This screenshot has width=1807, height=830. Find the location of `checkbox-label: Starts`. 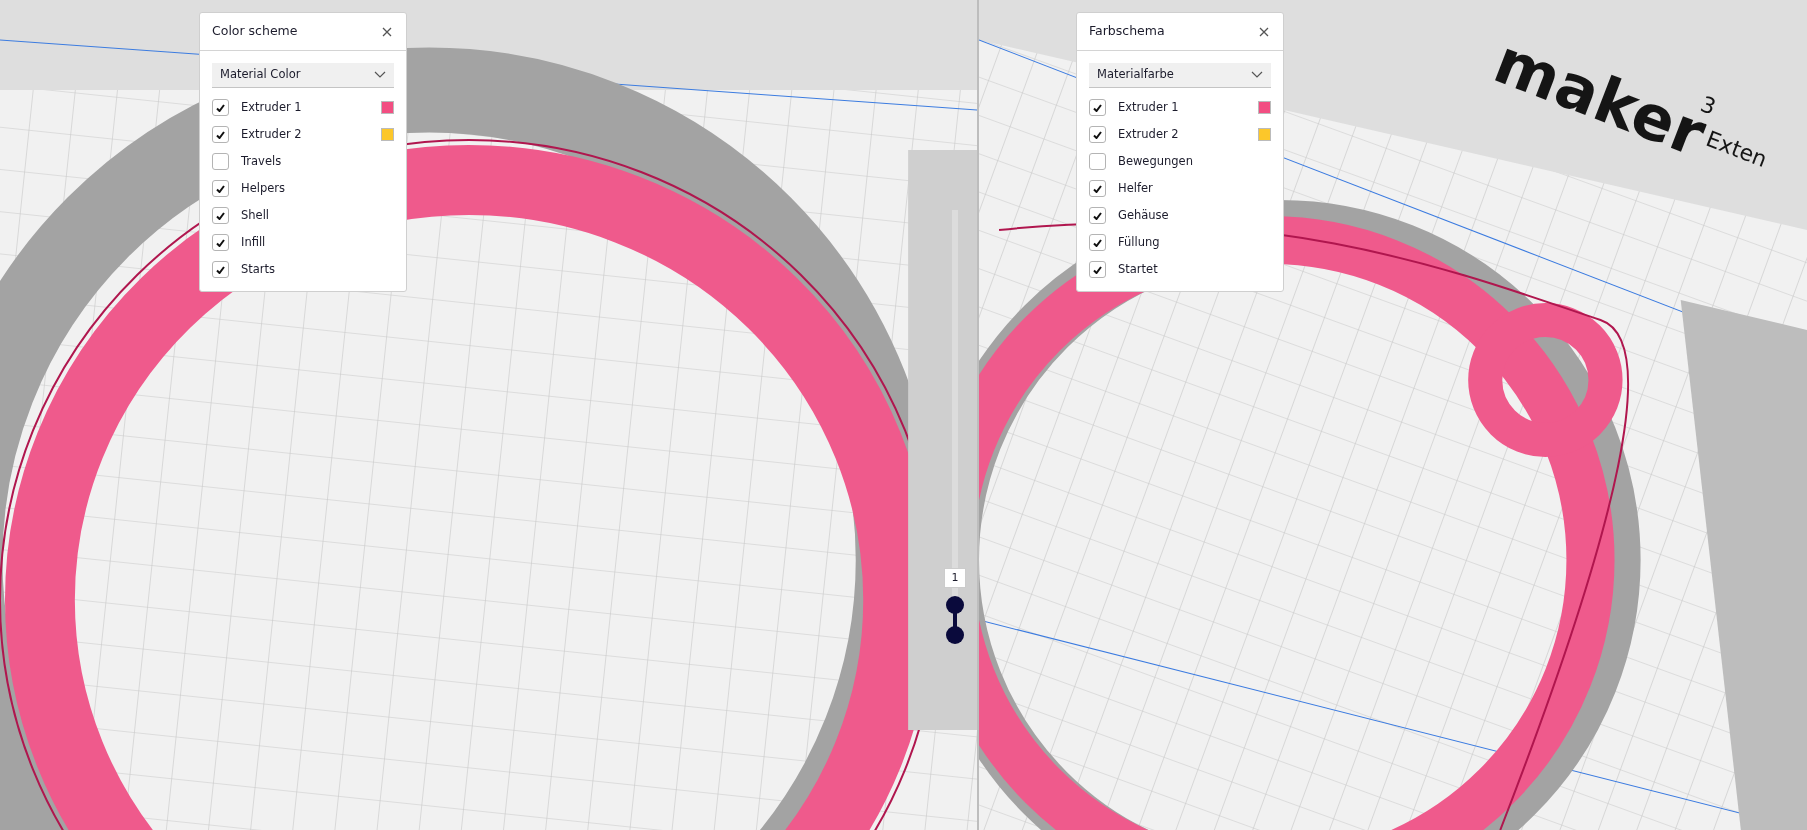

checkbox-label: Starts is located at coordinates (259, 269).